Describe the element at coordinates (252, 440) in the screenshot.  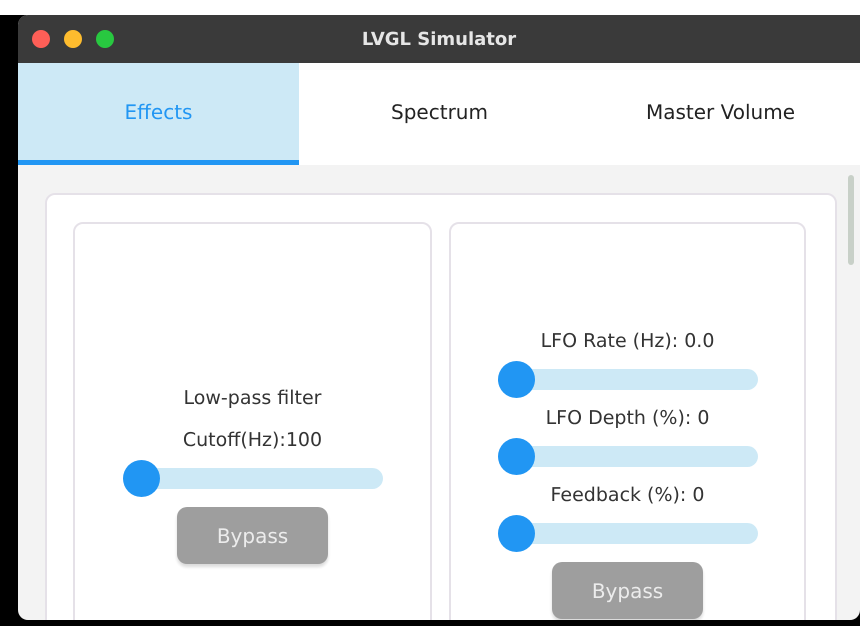
I see `slider-label: Cutoff(Hz):100` at that location.